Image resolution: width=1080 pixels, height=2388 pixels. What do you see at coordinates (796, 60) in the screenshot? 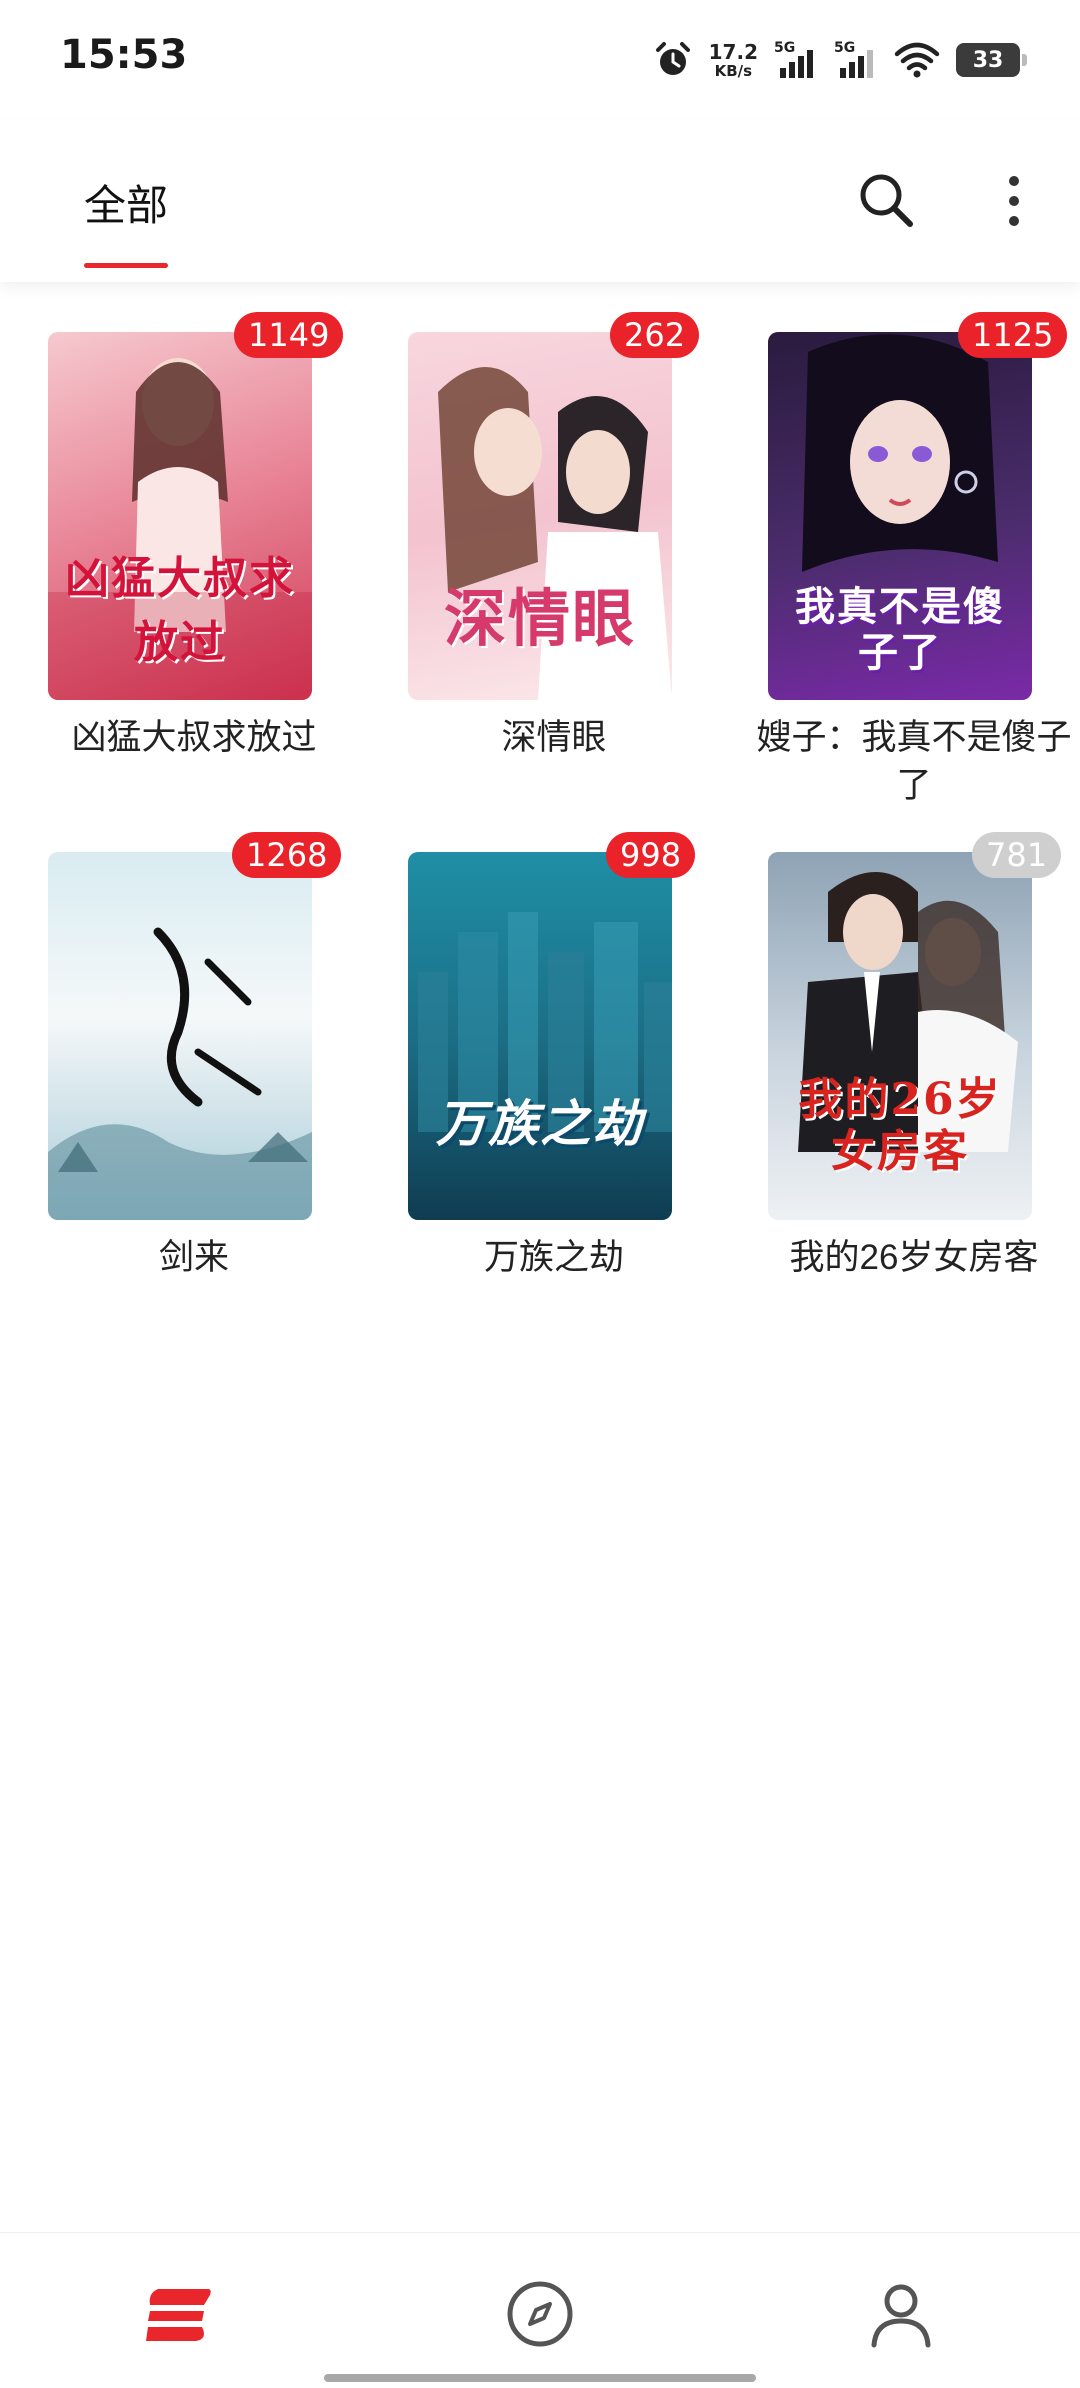
I see `signal-sim1-icon: 5G` at bounding box center [796, 60].